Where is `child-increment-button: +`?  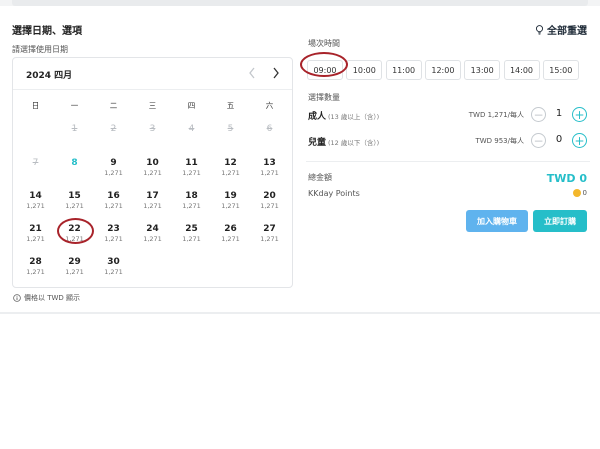 child-increment-button: + is located at coordinates (579, 140).